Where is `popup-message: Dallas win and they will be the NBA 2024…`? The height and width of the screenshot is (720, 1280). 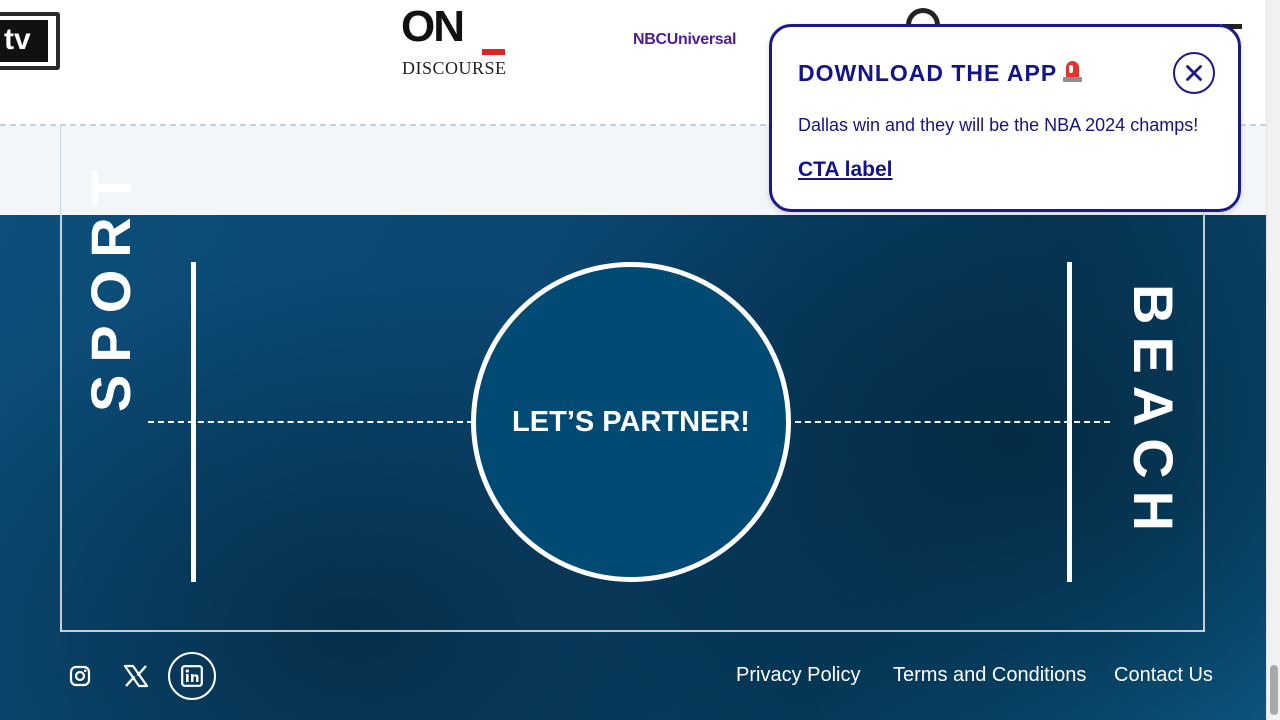 popup-message: Dallas win and they will be the NBA 2024… is located at coordinates (998, 125).